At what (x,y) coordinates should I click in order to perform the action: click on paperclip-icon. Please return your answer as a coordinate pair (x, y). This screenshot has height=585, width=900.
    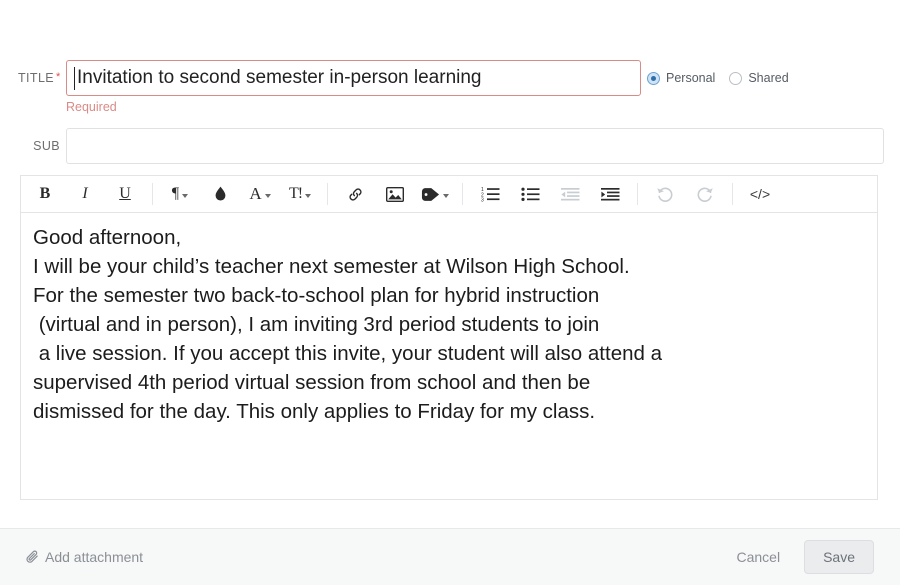
    Looking at the image, I should click on (32, 557).